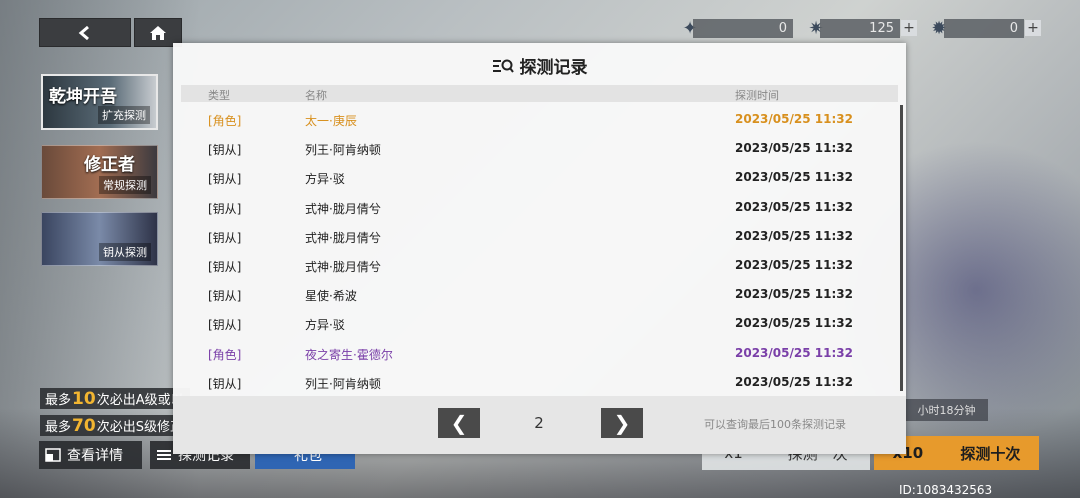 This screenshot has height=498, width=1080. Describe the element at coordinates (219, 95) in the screenshot. I see `col-type-header: 类型` at that location.